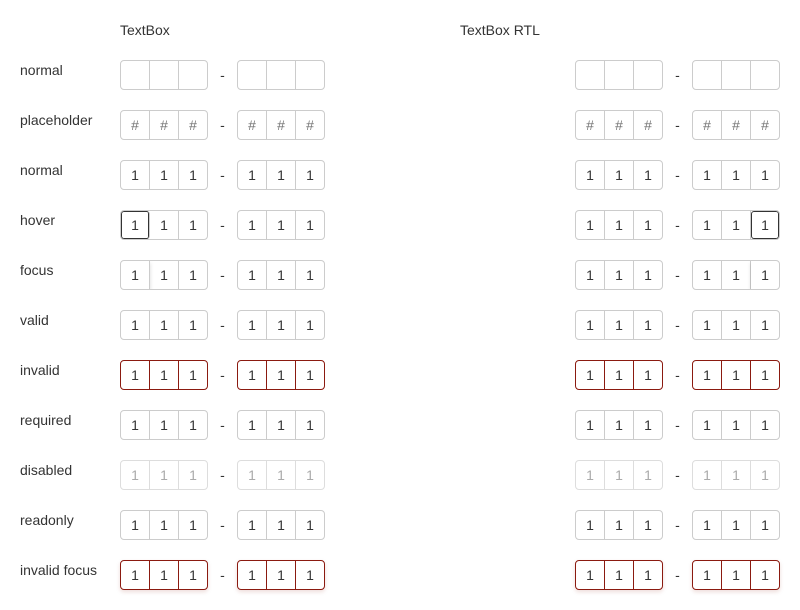 This screenshot has height=610, width=800. What do you see at coordinates (619, 75) in the screenshot?
I see `masked-textbox` at bounding box center [619, 75].